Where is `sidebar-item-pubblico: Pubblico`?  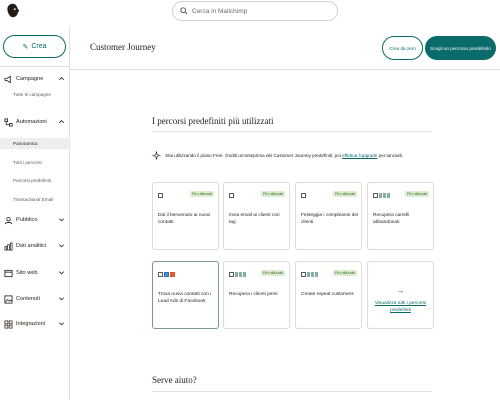 sidebar-item-pubblico: Pubblico is located at coordinates (35, 220).